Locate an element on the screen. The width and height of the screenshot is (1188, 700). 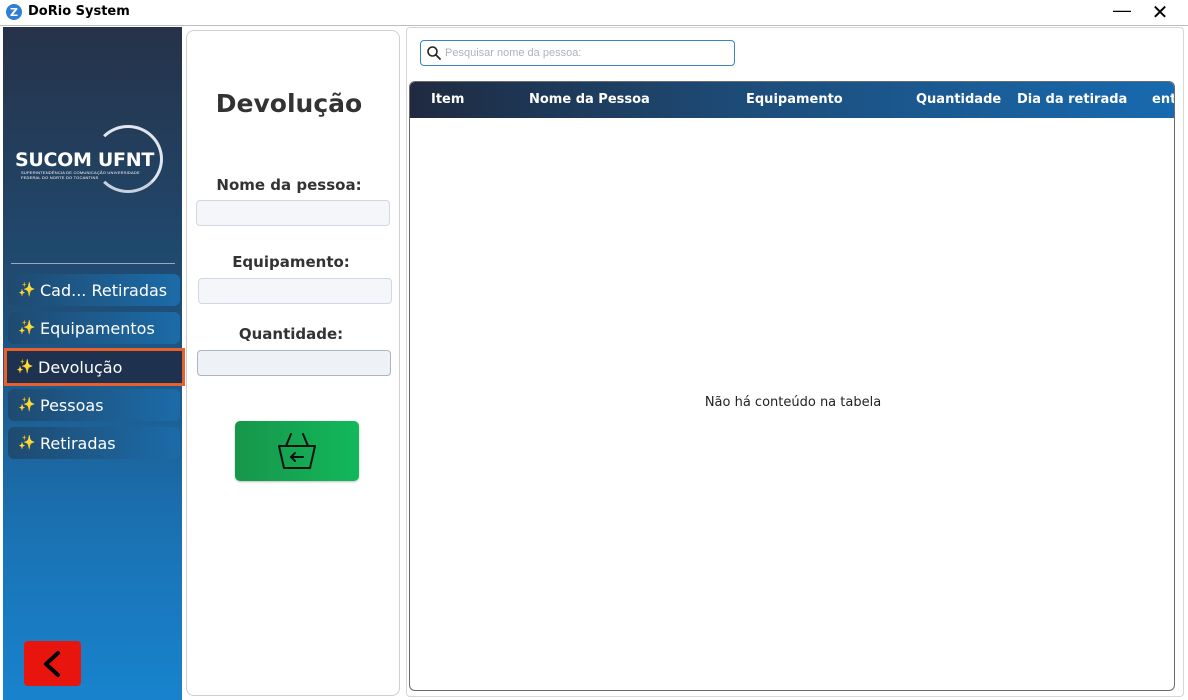
search-input is located at coordinates (587, 53).